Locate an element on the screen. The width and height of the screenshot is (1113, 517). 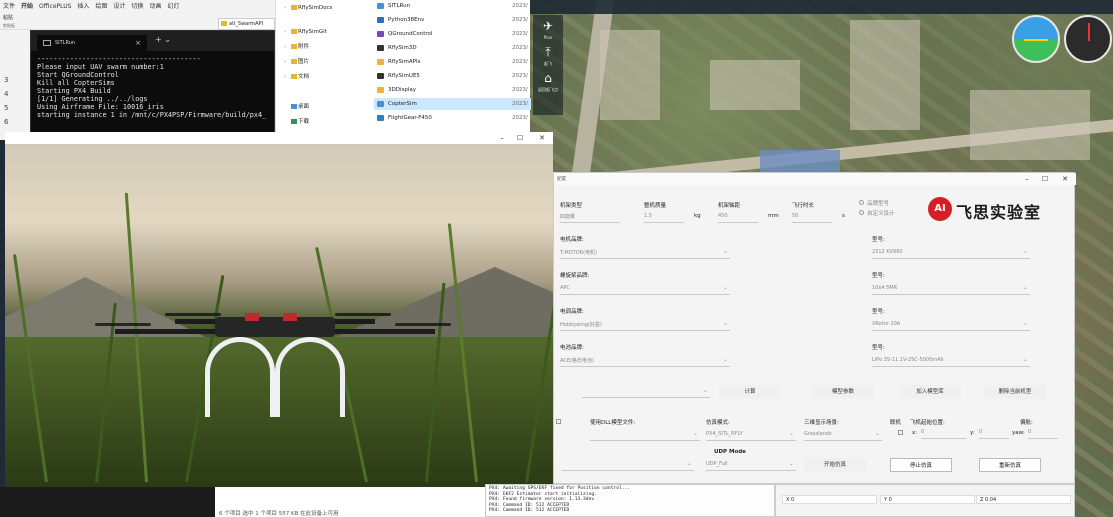
list-item: FlightGear-F450 2023/ is located at coordinates (452, 118).